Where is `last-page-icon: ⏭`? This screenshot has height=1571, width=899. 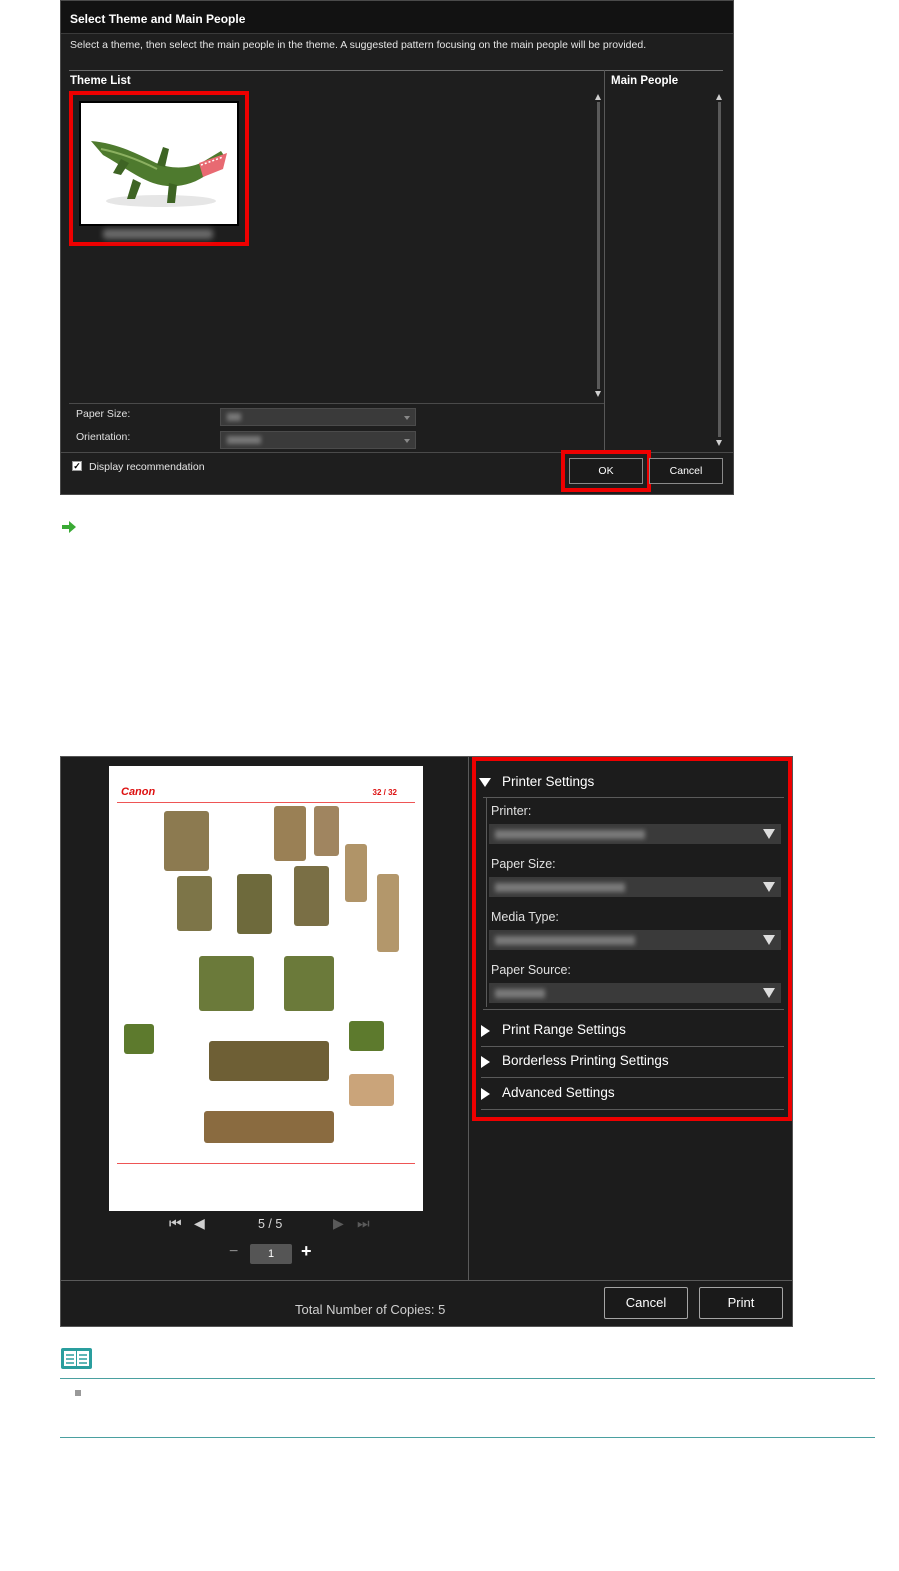 last-page-icon: ⏭ is located at coordinates (363, 1223).